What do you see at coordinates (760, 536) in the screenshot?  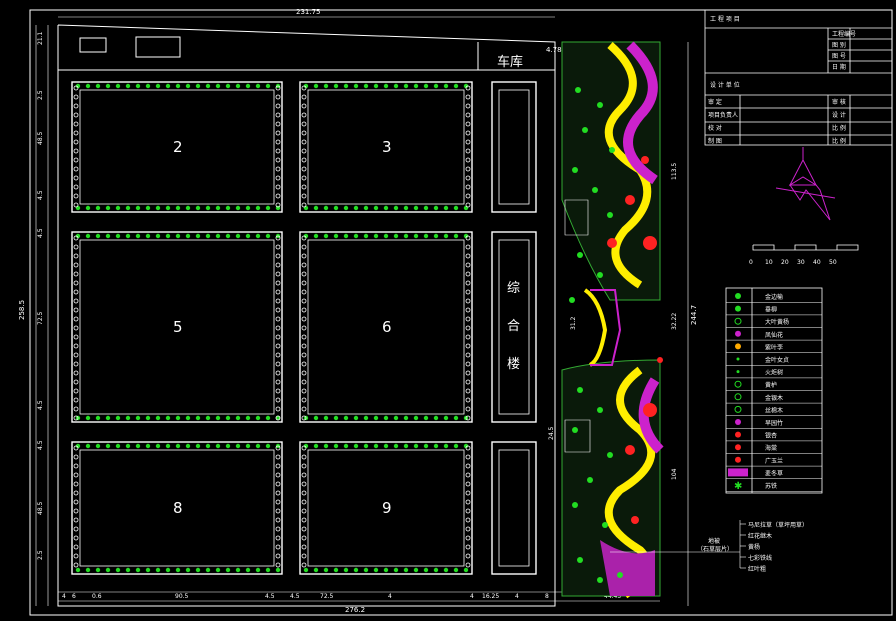 I see `callout-item: 红花继木` at bounding box center [760, 536].